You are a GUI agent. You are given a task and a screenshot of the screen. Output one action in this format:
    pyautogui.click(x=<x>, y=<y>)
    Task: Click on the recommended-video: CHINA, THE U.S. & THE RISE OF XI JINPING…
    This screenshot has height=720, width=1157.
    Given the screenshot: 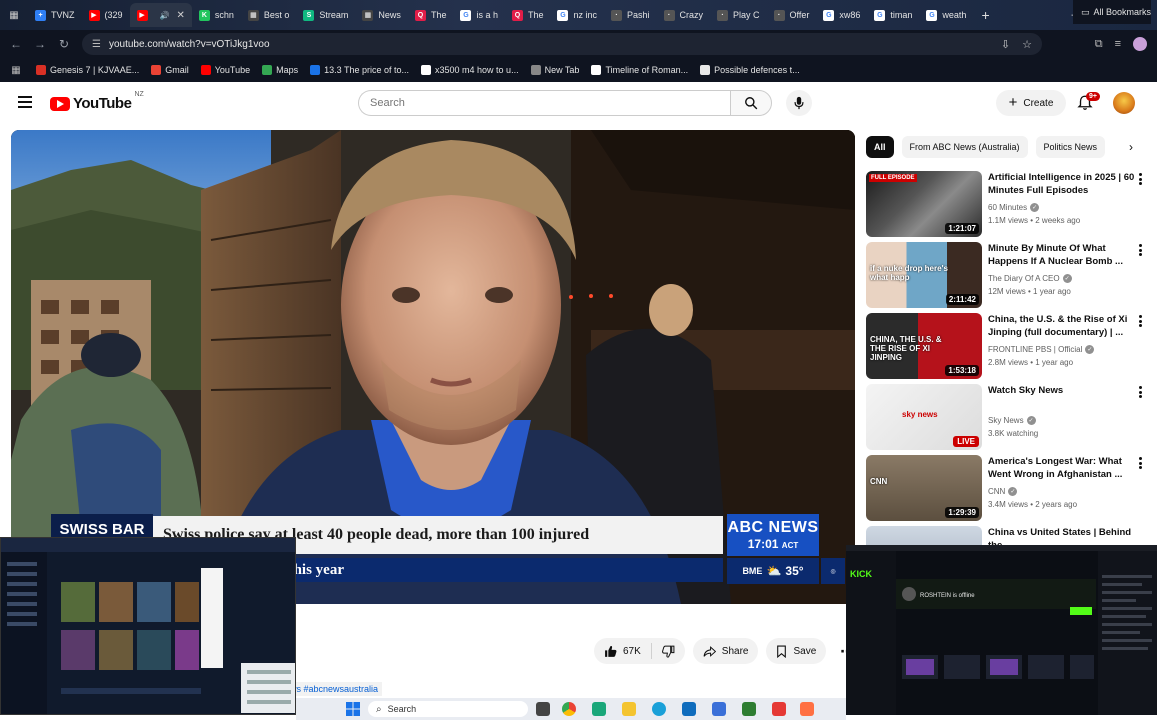 What is the action you would take?
    pyautogui.click(x=1011, y=346)
    